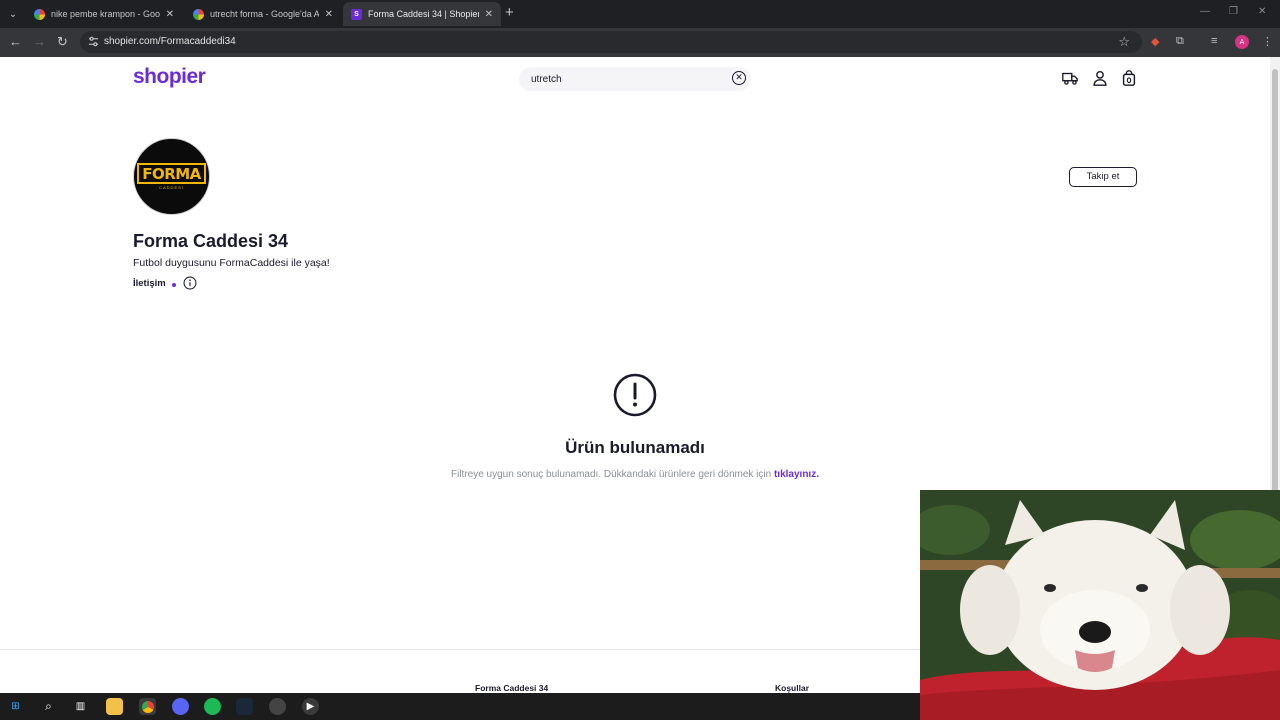  What do you see at coordinates (170, 41) in the screenshot?
I see `url-text: shopier.com/Formacaddedi34` at bounding box center [170, 41].